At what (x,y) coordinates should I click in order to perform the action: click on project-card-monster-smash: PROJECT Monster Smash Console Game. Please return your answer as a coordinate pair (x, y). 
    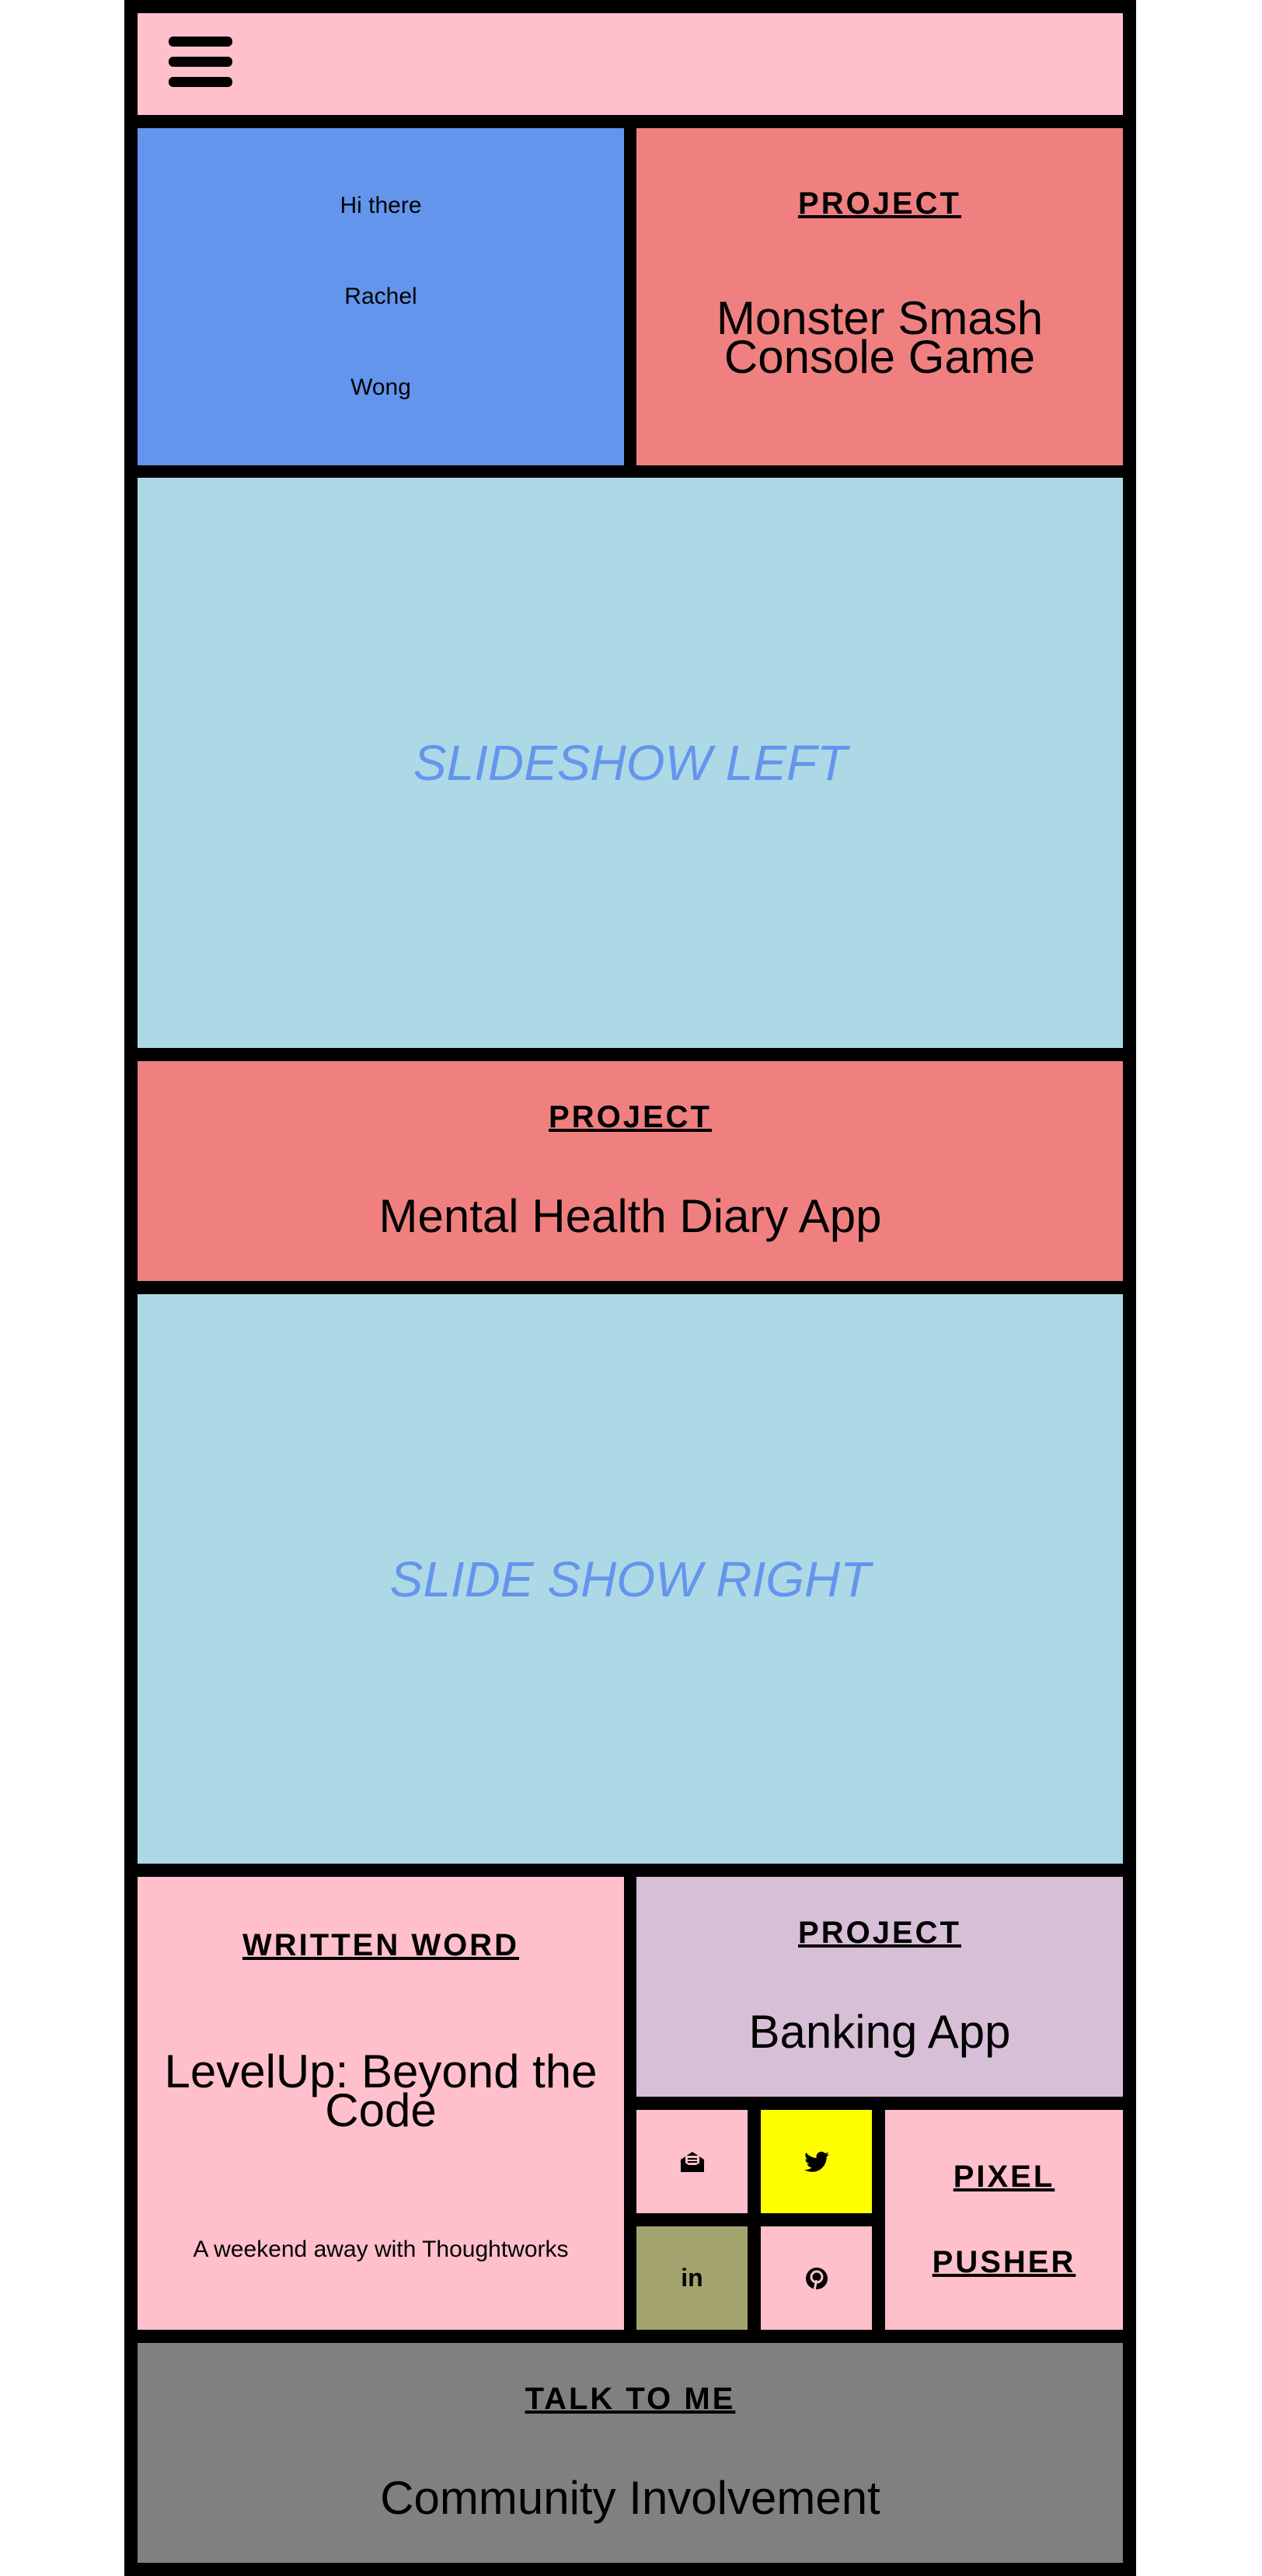
    Looking at the image, I should click on (880, 296).